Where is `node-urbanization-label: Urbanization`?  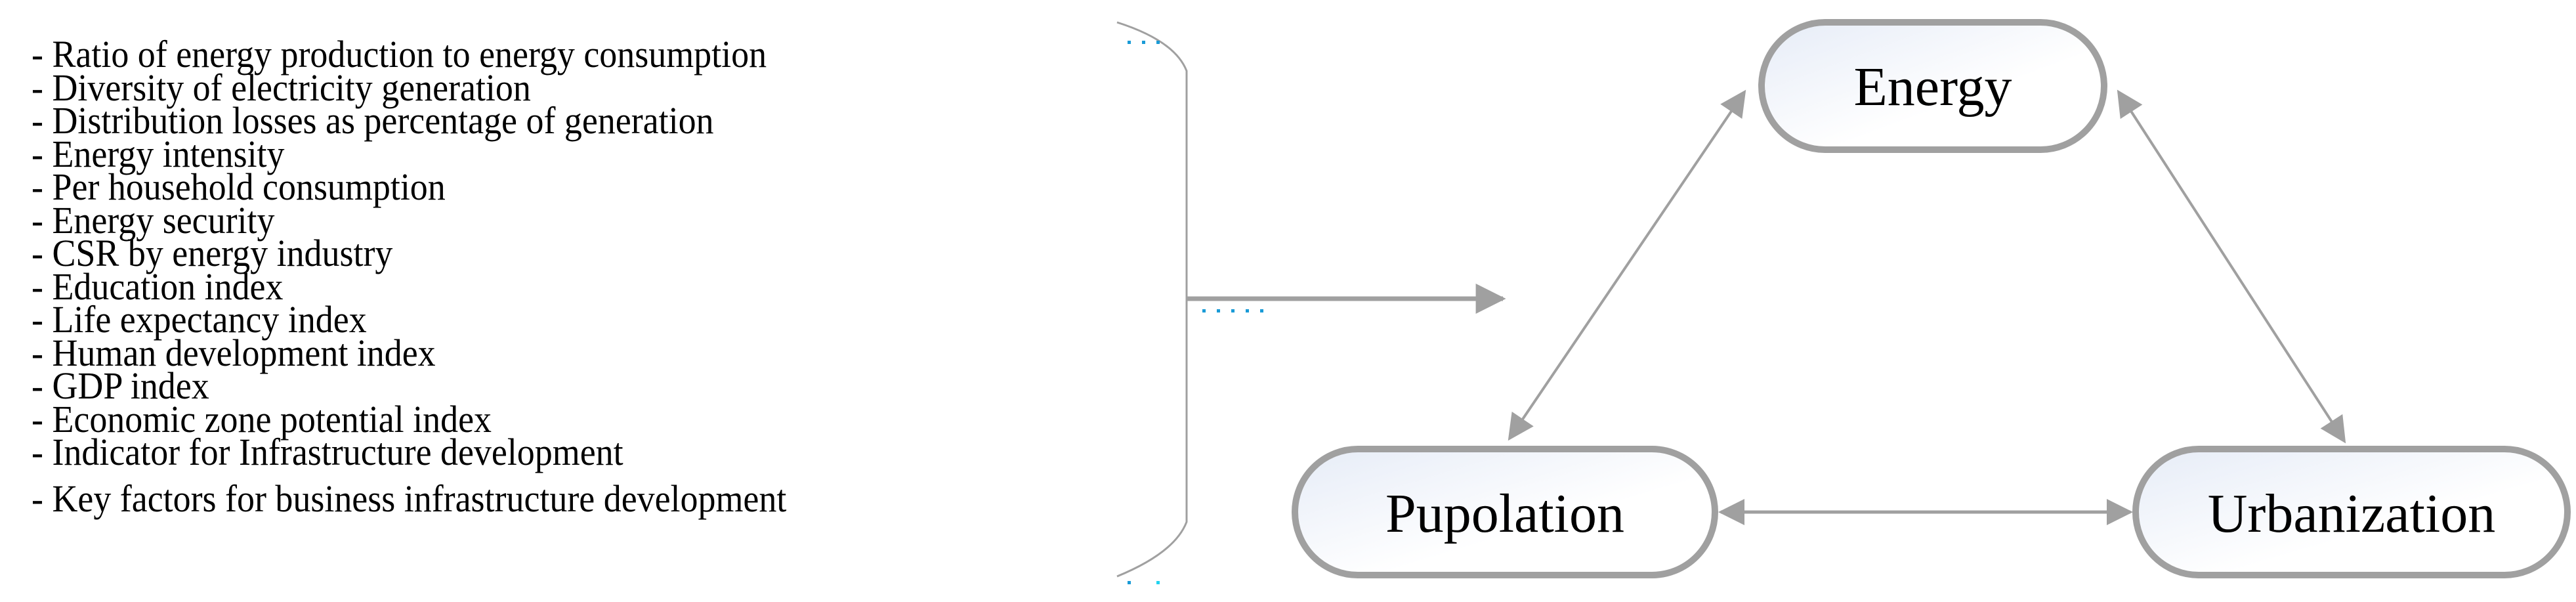 node-urbanization-label: Urbanization is located at coordinates (2352, 513).